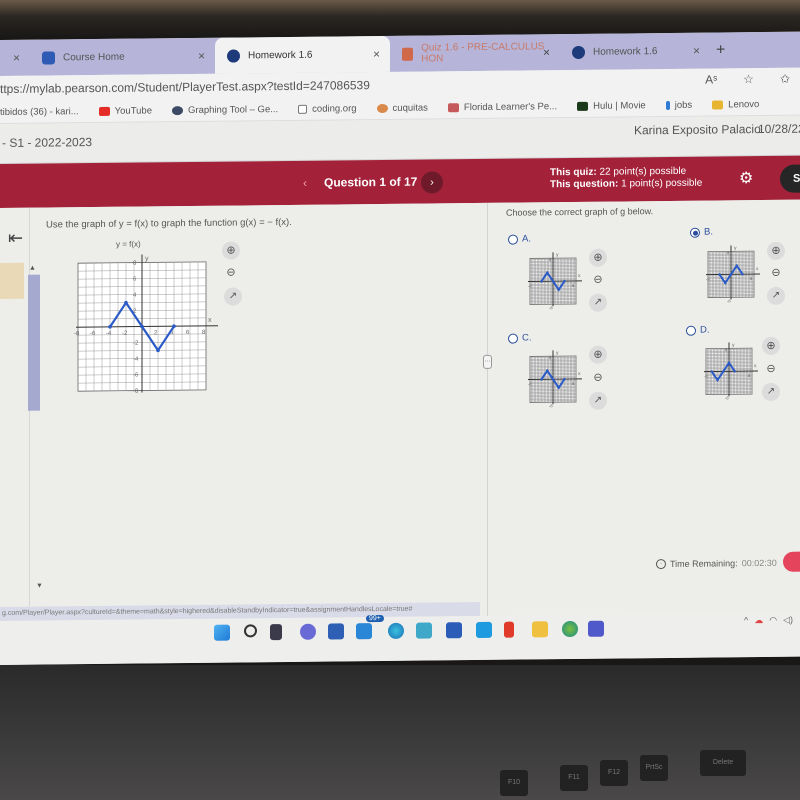 This screenshot has width=800, height=800. I want to click on wifi-icon: ◠, so click(773, 620).